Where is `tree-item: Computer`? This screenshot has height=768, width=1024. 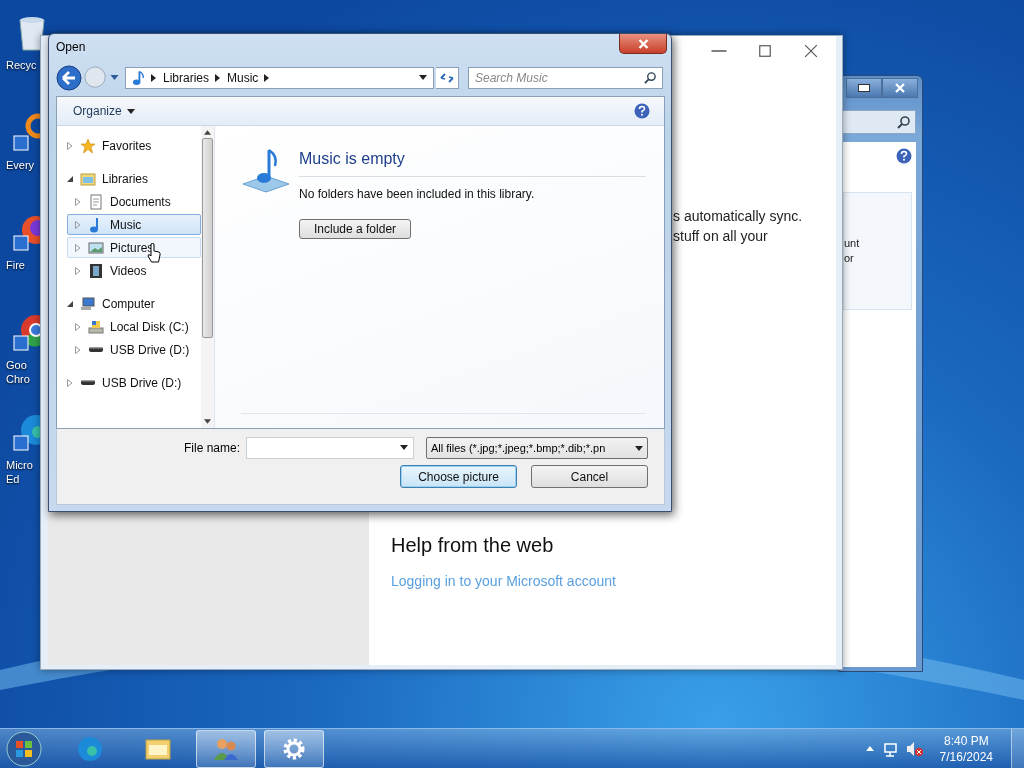
tree-item: Computer is located at coordinates (130, 303).